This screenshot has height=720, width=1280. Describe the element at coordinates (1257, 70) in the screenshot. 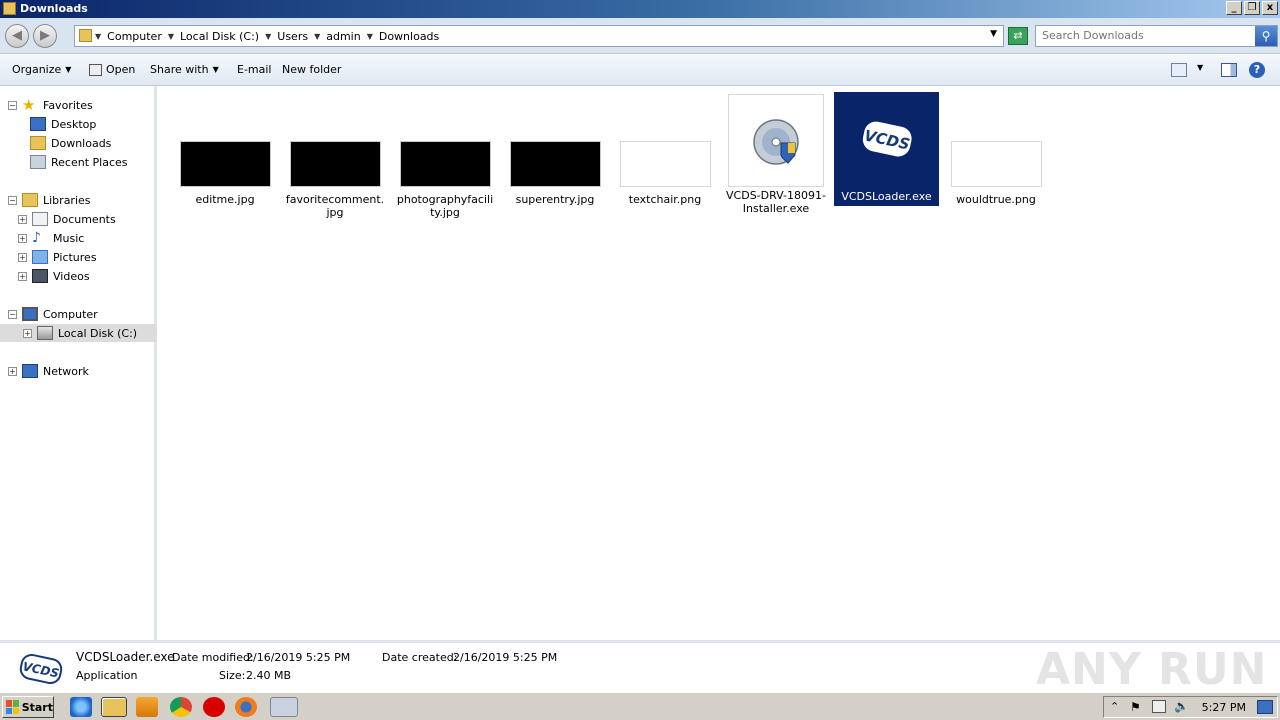

I see `help-icon: ?` at that location.